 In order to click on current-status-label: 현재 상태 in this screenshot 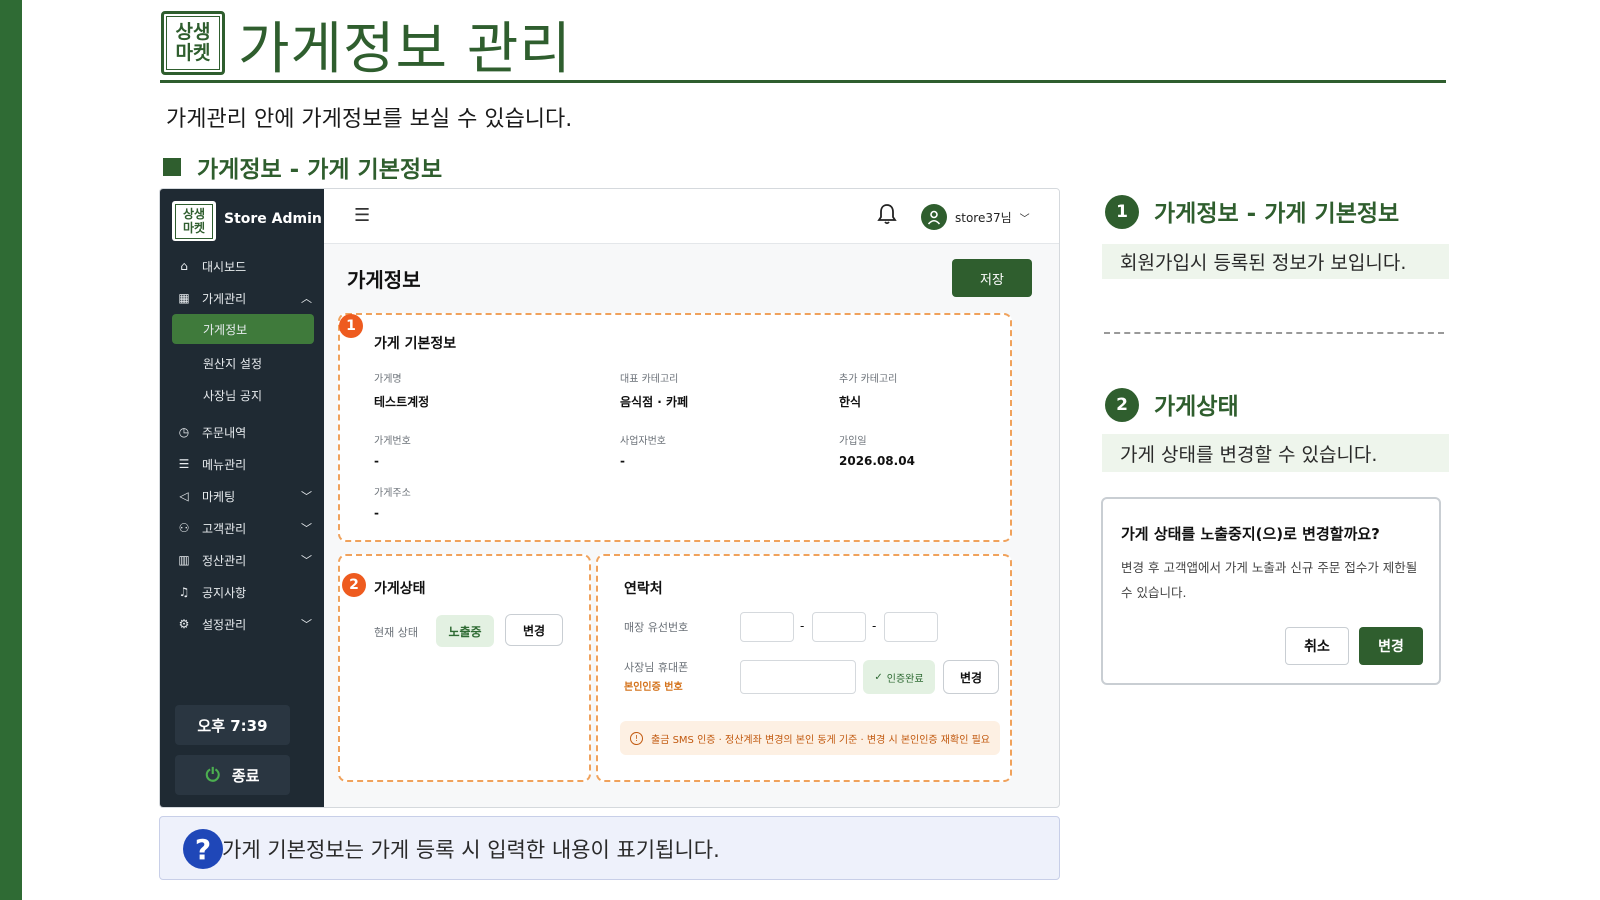, I will do `click(396, 632)`.